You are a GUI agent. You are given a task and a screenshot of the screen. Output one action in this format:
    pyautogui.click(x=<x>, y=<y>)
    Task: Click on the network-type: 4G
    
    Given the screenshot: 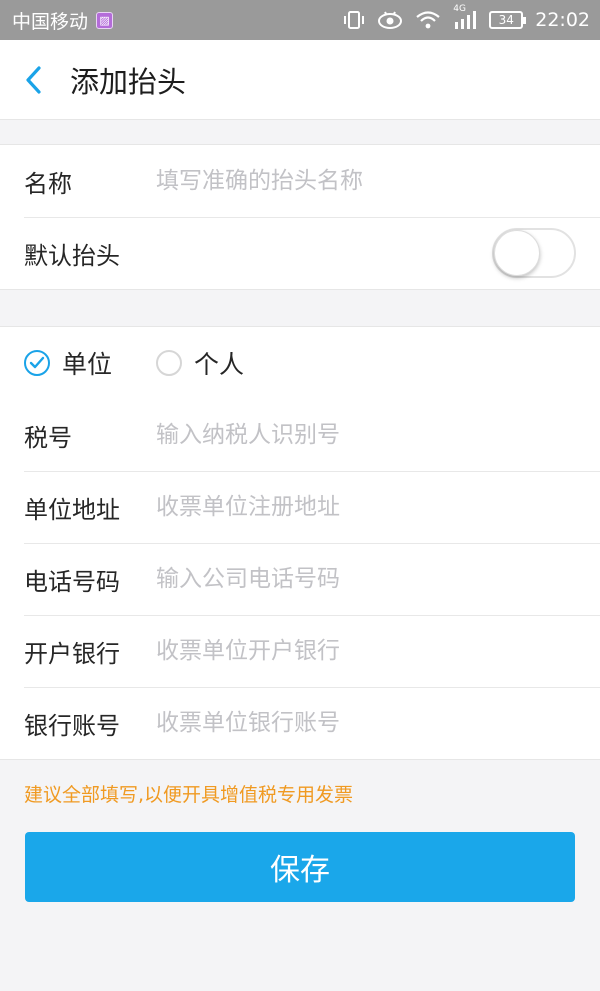 What is the action you would take?
    pyautogui.click(x=459, y=9)
    